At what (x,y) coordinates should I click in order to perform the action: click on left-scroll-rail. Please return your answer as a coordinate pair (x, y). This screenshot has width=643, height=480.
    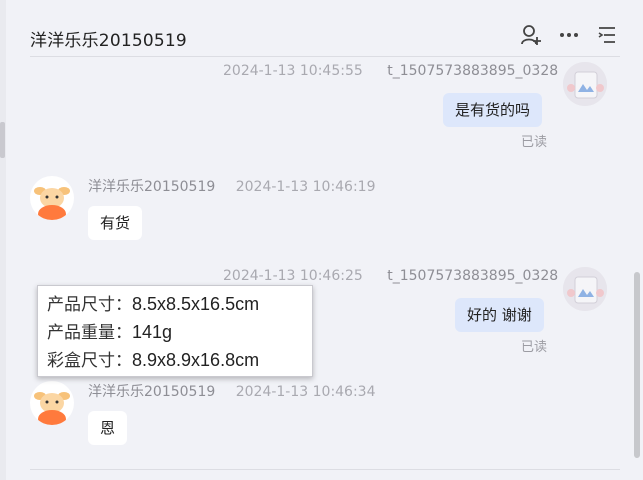
    Looking at the image, I should click on (3, 240).